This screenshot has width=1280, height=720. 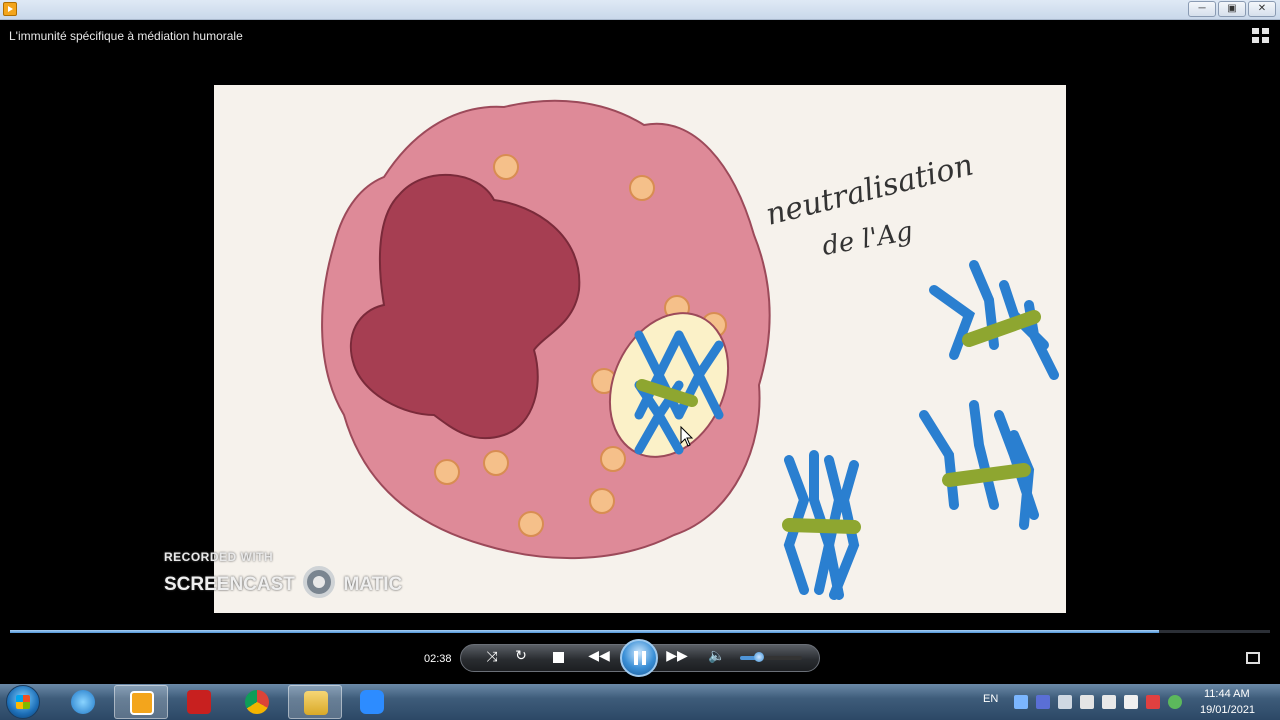 What do you see at coordinates (585, 631) in the screenshot?
I see `seek-progress` at bounding box center [585, 631].